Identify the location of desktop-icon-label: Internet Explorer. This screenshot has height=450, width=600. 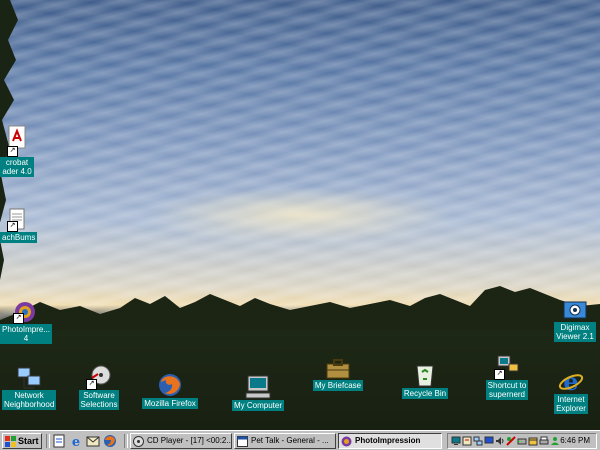
(571, 404).